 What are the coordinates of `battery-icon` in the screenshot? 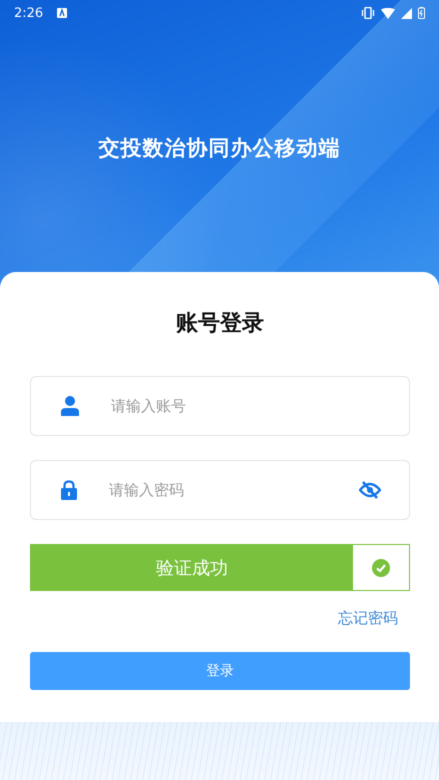 It's located at (421, 13).